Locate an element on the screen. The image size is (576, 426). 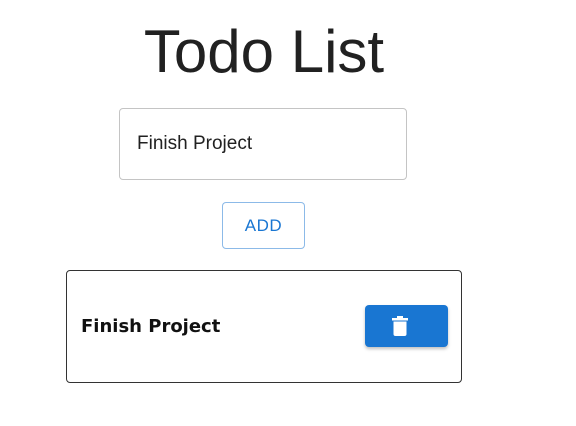
todo-input-container is located at coordinates (263, 144).